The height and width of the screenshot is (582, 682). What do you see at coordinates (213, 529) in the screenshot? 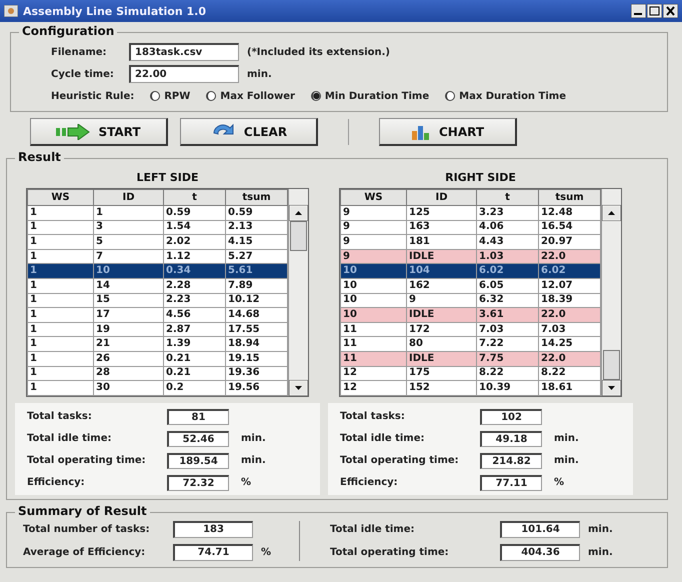
I see `value-field: 183` at bounding box center [213, 529].